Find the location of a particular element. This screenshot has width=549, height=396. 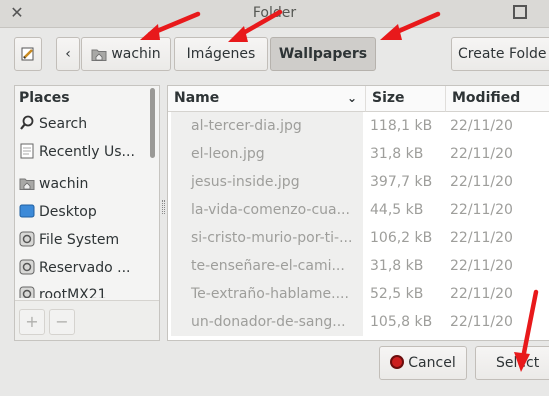

file-row: Te-extraño-hablame.... 52,5 kB 22/11/20 is located at coordinates (358, 294).